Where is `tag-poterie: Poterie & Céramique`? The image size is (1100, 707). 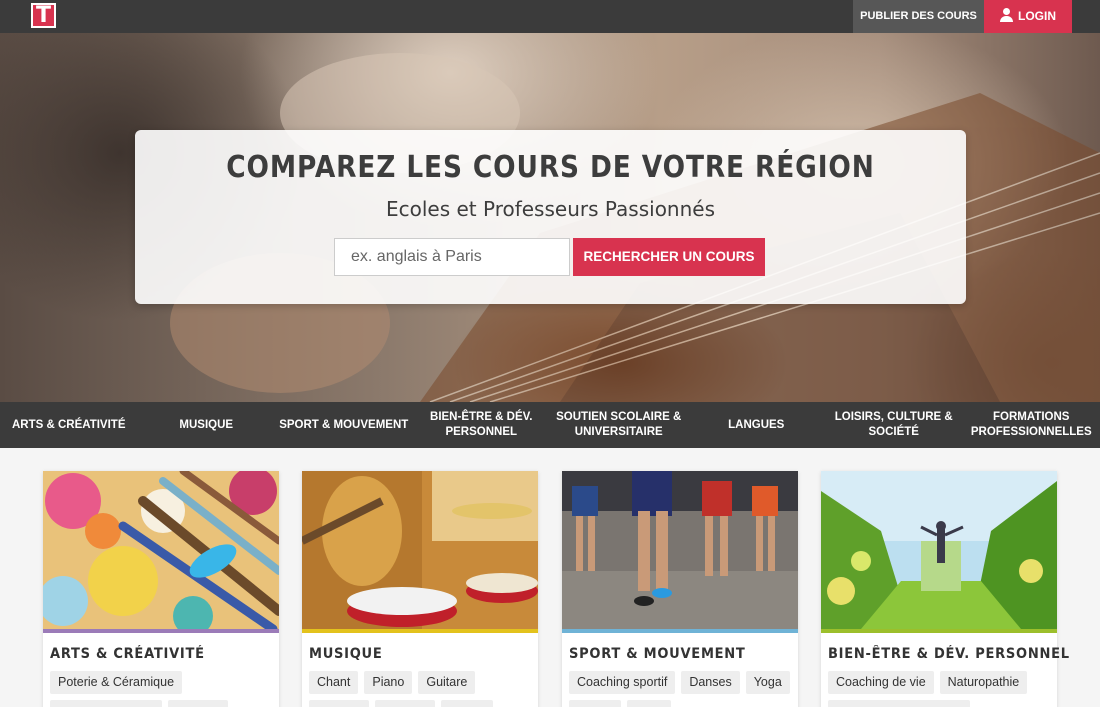 tag-poterie: Poterie & Céramique is located at coordinates (116, 682).